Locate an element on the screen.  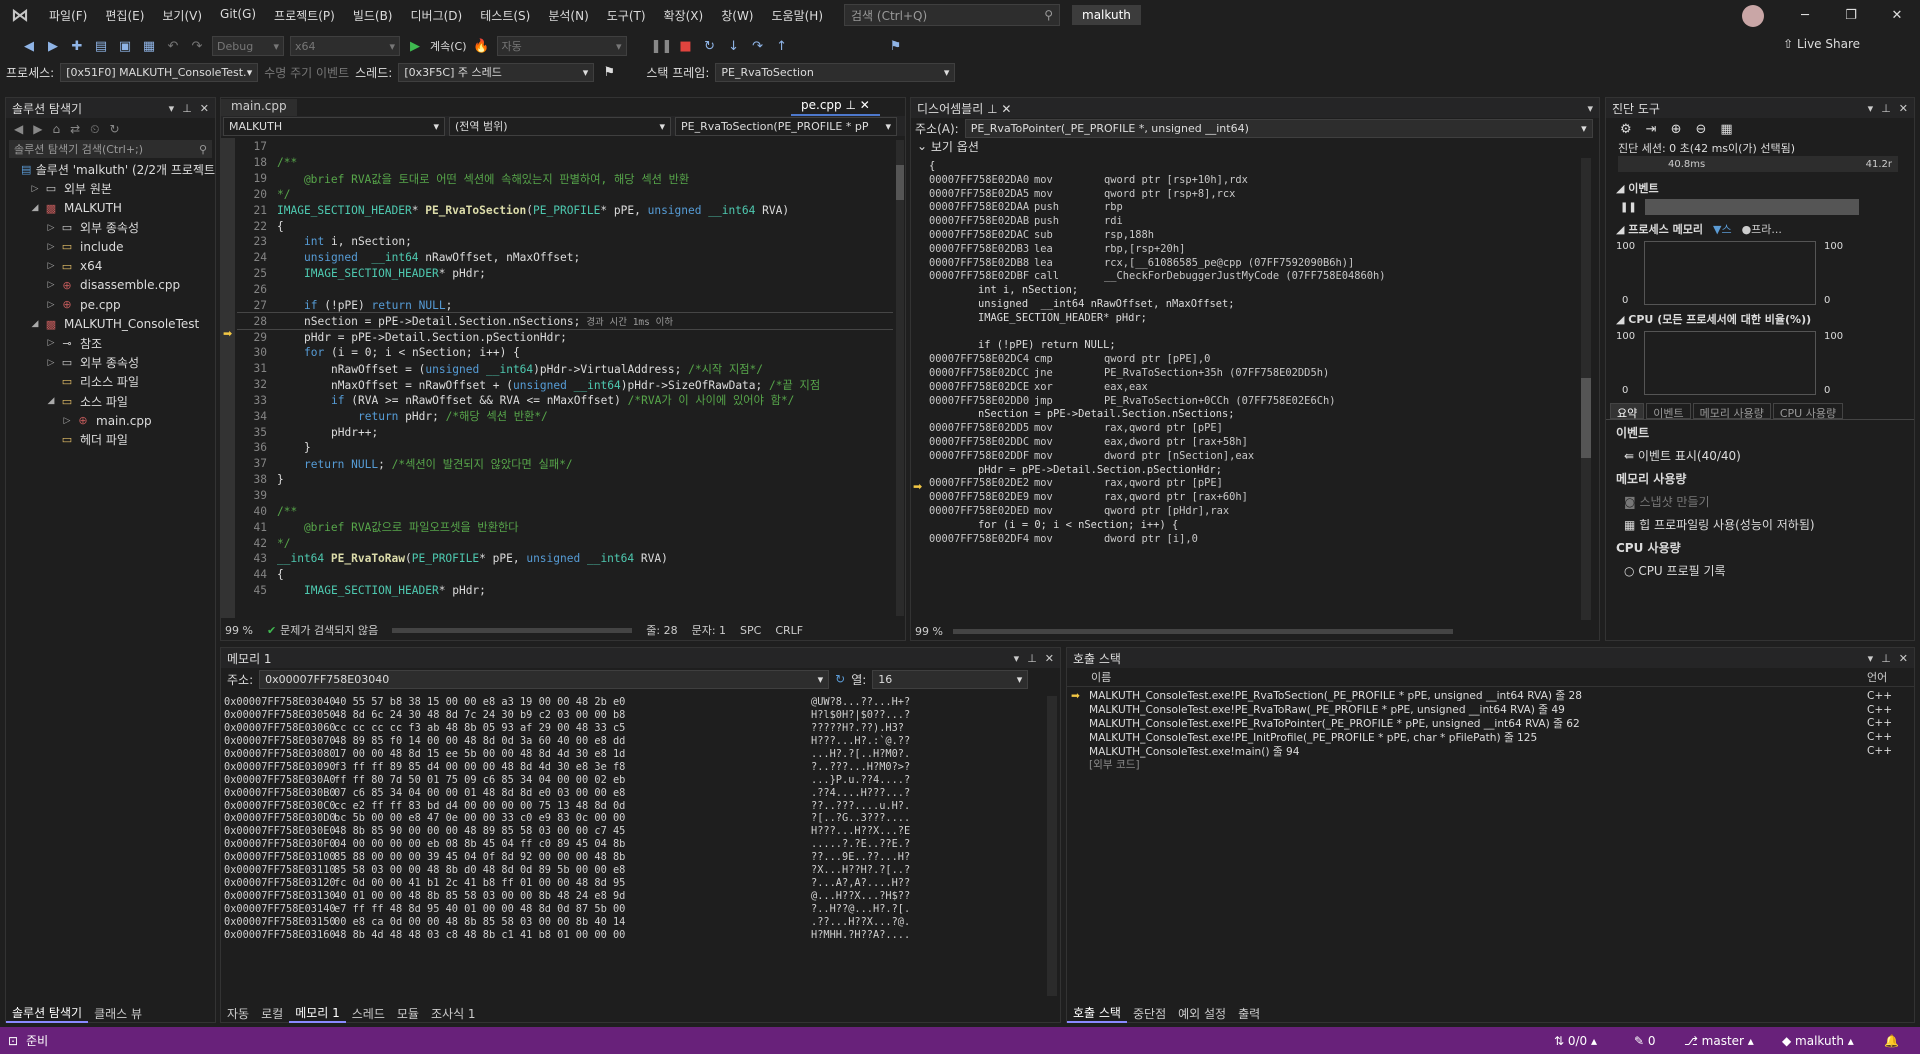
panel-tab: 메모리 1 is located at coordinates (317, 1013).